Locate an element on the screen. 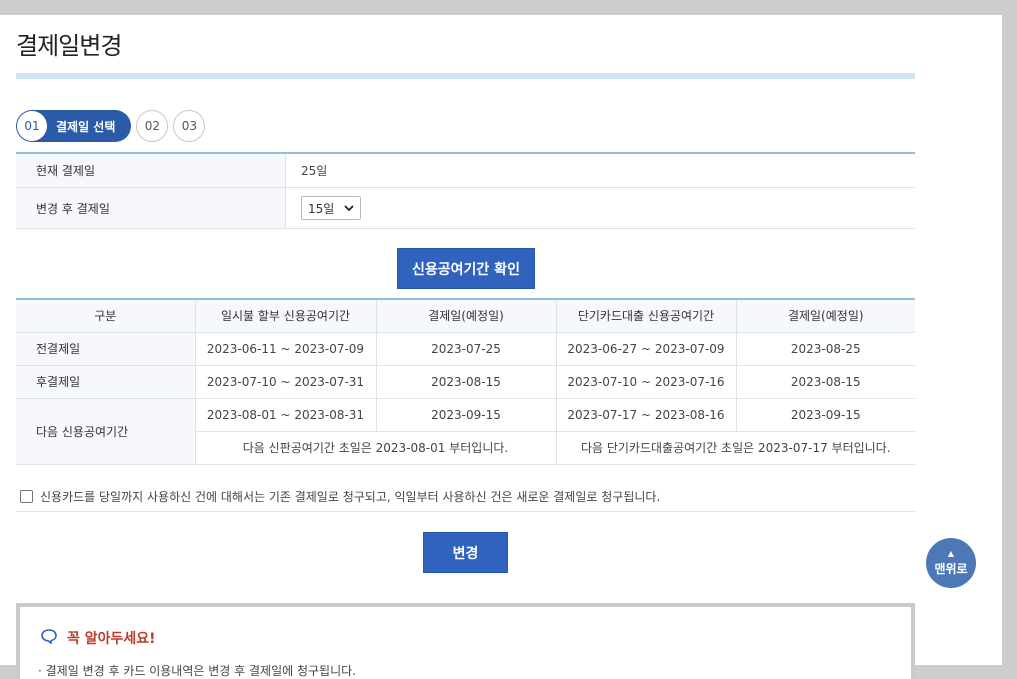 The height and width of the screenshot is (679, 1017). table-cell: 2023-06-11 ~ 2023-07-09 is located at coordinates (285, 348).